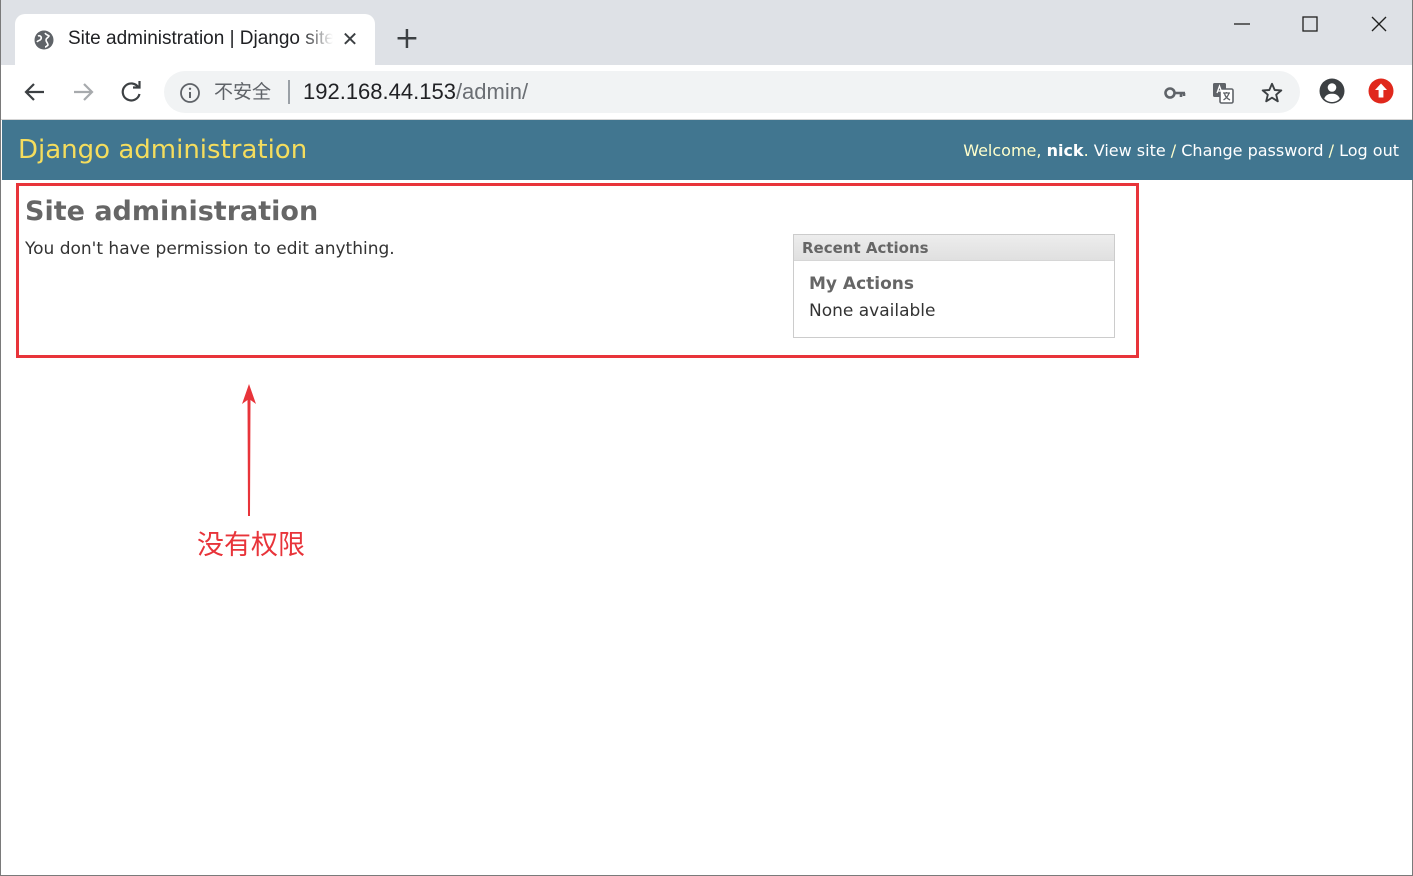 The width and height of the screenshot is (1413, 876). Describe the element at coordinates (1242, 24) in the screenshot. I see `minimize-icon` at that location.